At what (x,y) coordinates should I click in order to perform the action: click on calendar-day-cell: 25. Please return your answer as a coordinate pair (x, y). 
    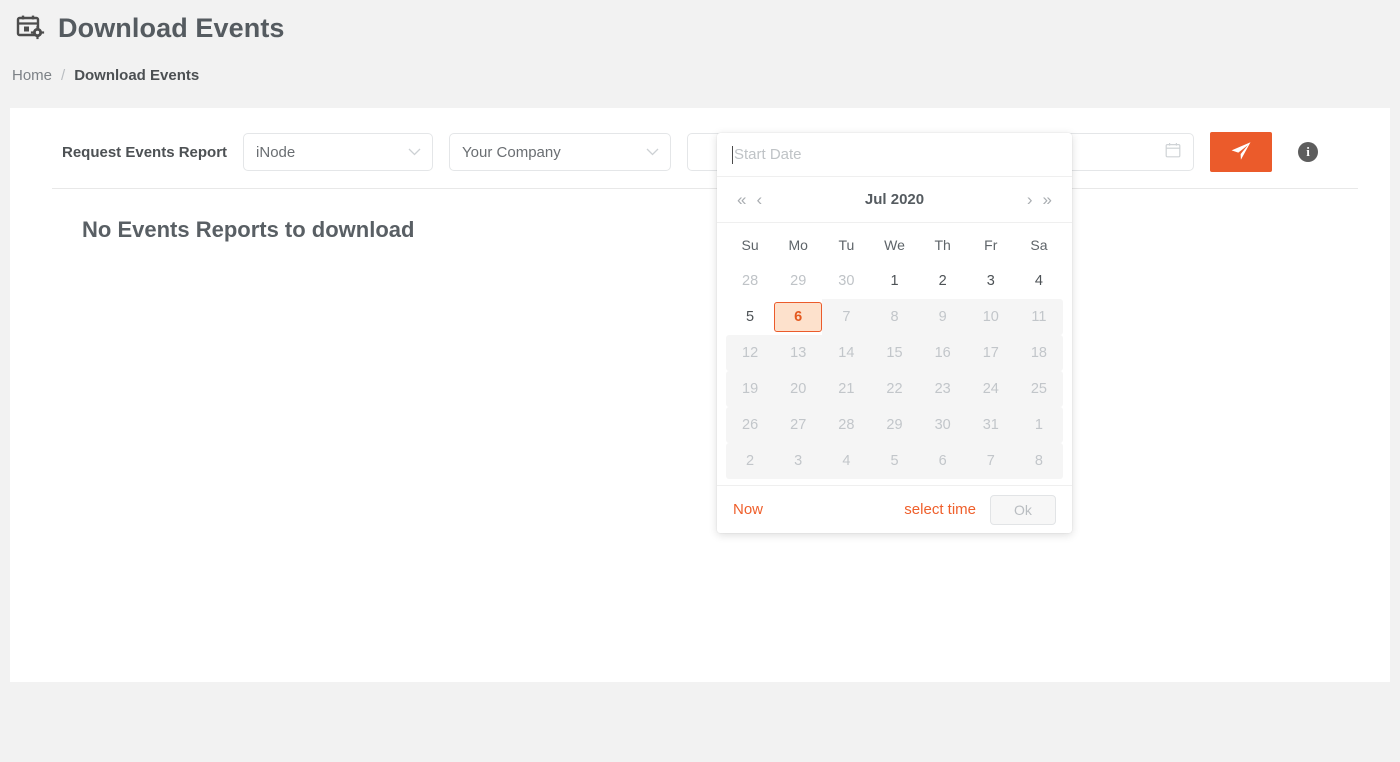
    Looking at the image, I should click on (1038, 389).